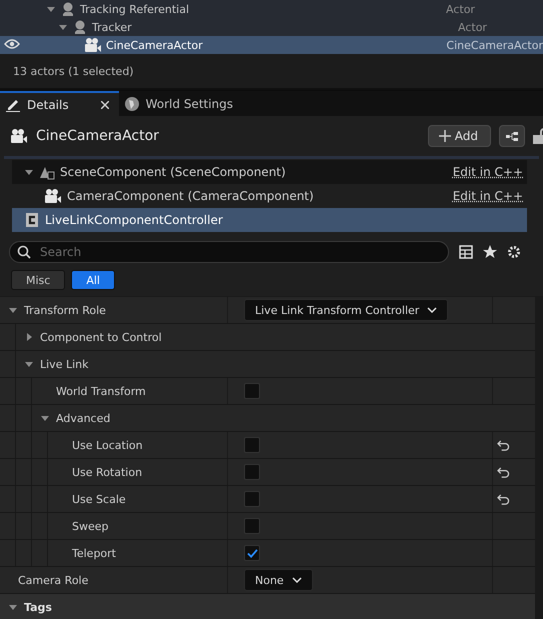 This screenshot has width=543, height=619. I want to click on property-label: Camera Role, so click(53, 580).